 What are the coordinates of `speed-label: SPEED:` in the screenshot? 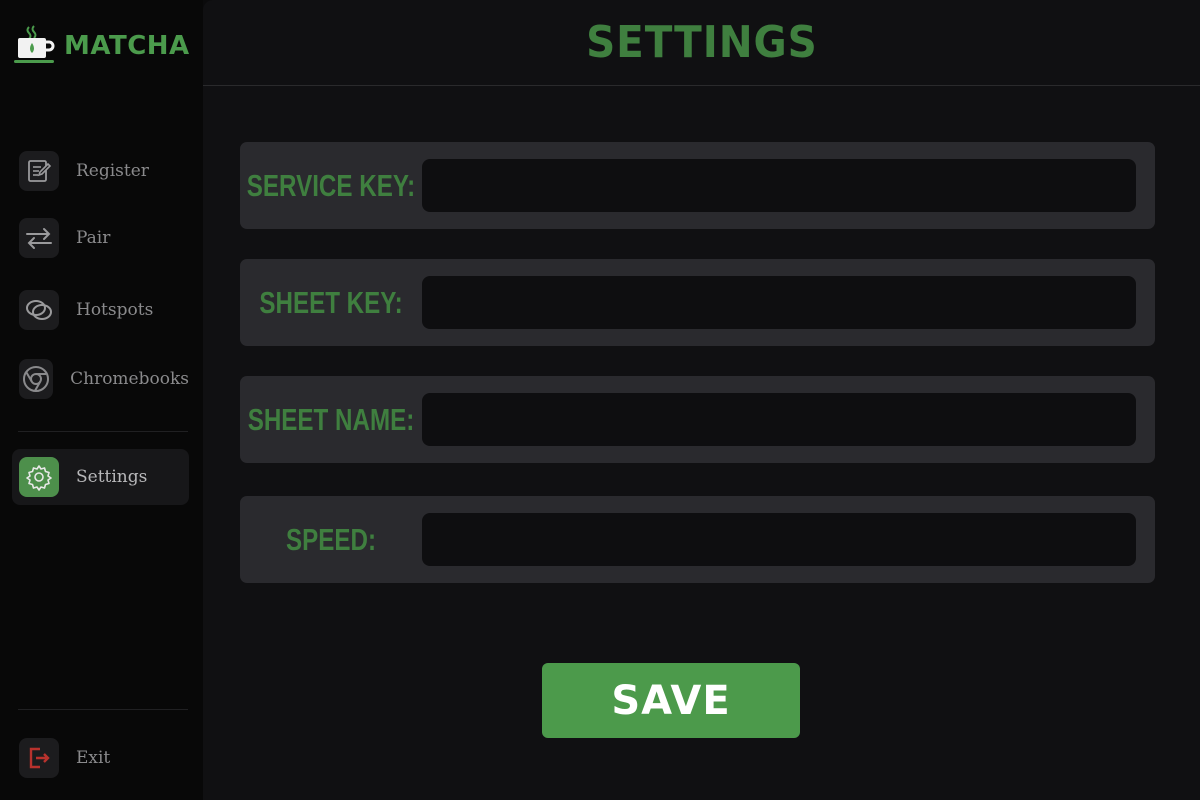 It's located at (331, 539).